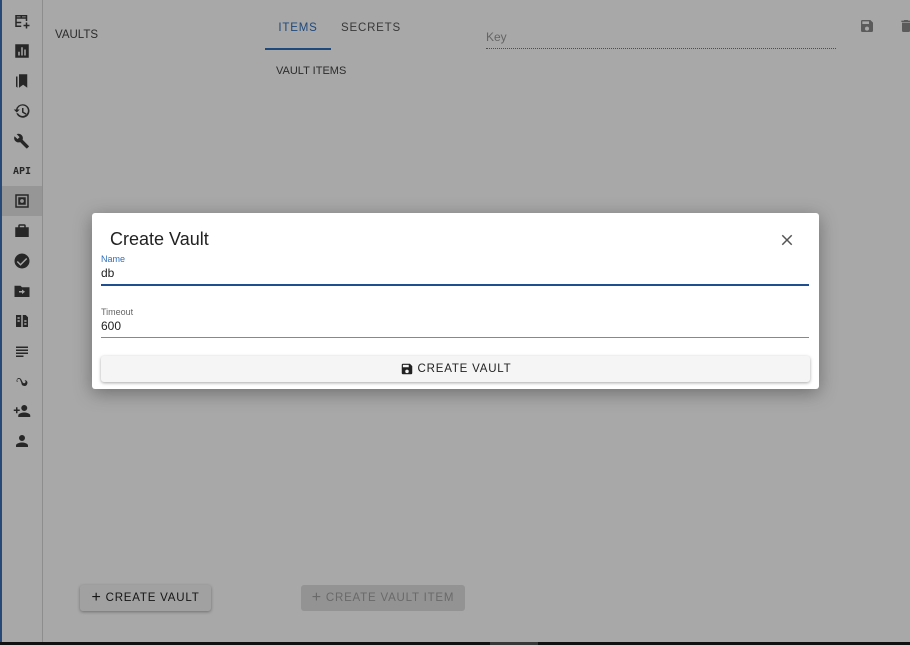 This screenshot has width=910, height=645. What do you see at coordinates (455, 275) in the screenshot?
I see `name-input` at bounding box center [455, 275].